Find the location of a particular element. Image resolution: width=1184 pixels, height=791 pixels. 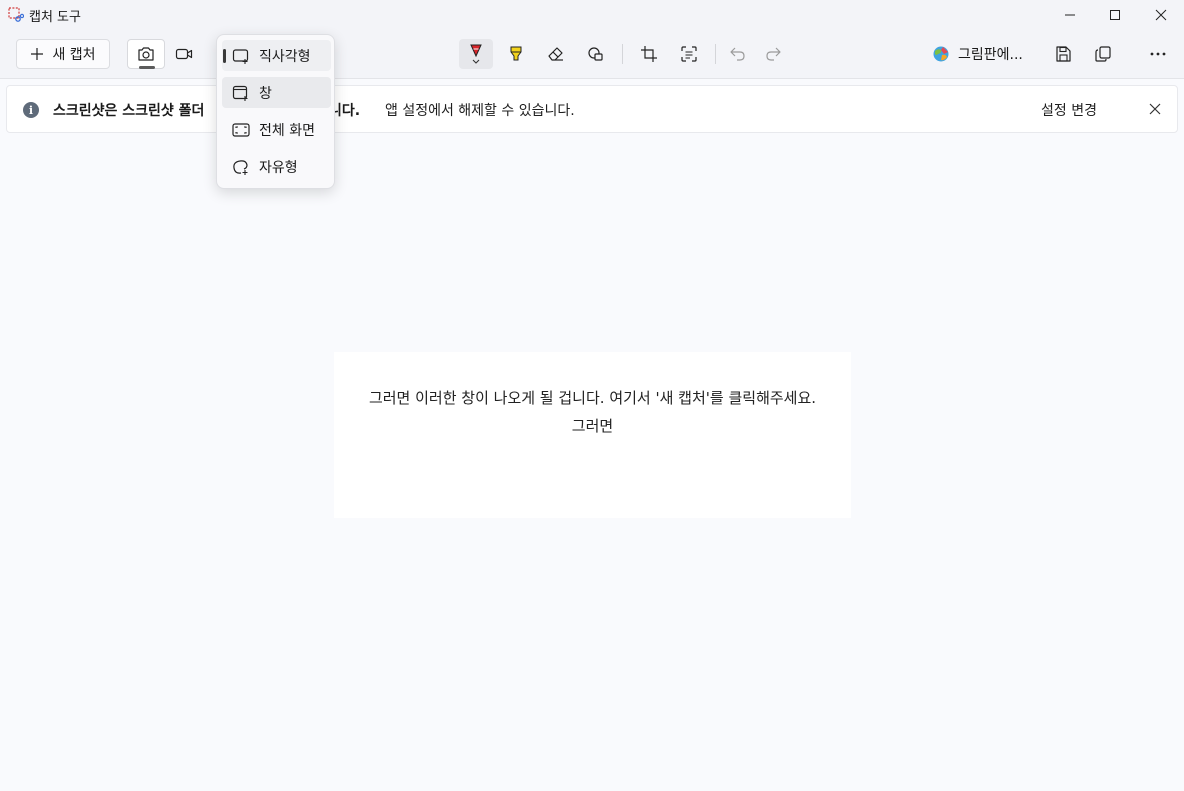

highlighter-icon is located at coordinates (516, 53).